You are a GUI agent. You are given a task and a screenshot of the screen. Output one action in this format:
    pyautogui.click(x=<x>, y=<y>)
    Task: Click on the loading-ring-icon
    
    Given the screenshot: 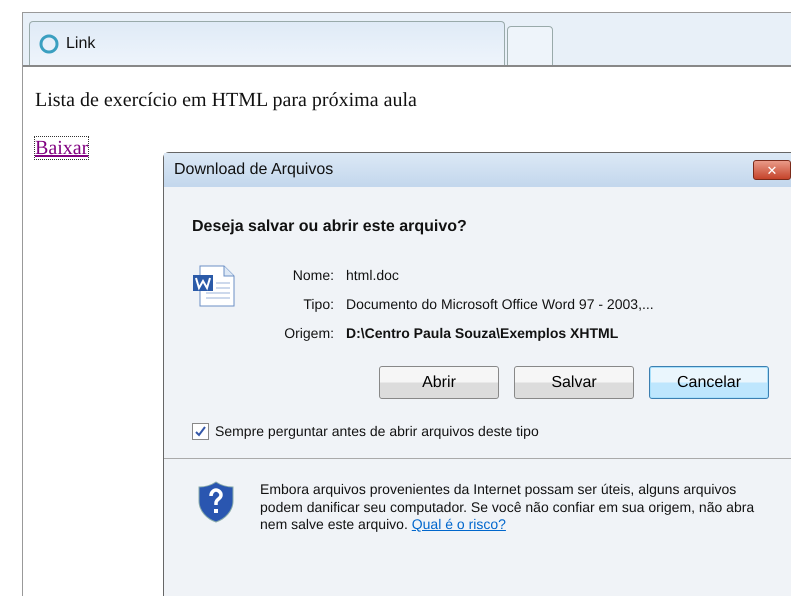 What is the action you would take?
    pyautogui.click(x=49, y=43)
    